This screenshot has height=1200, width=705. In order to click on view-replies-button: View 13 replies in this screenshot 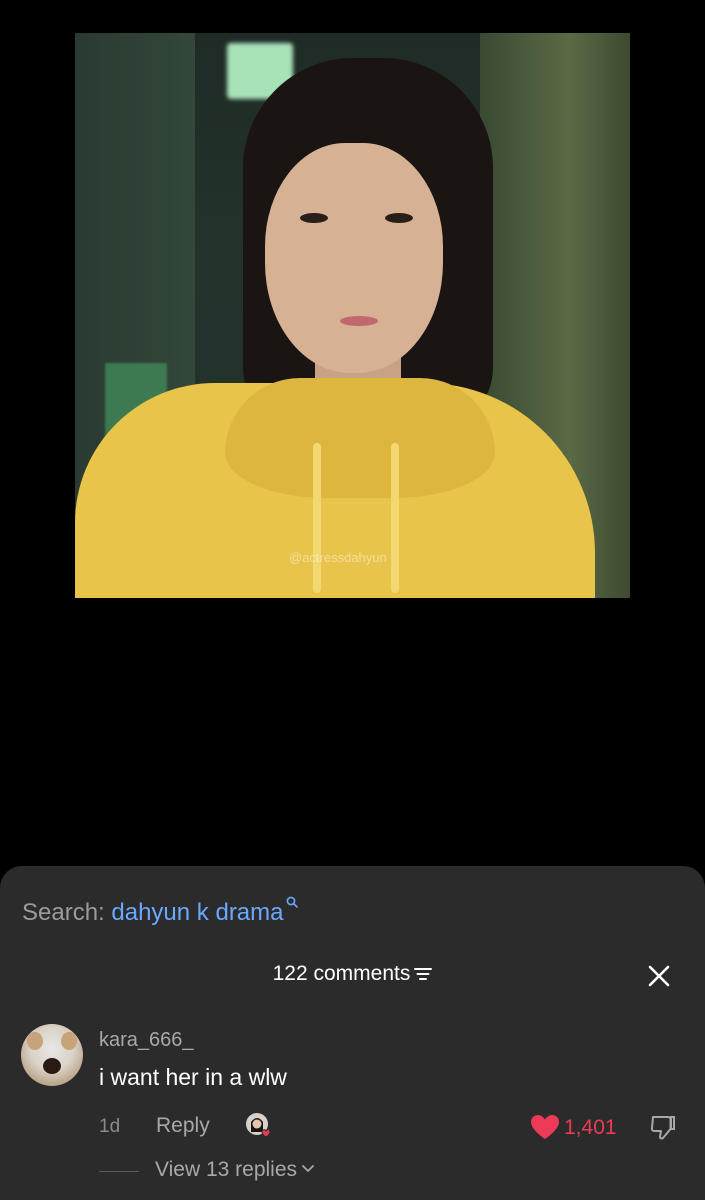, I will do `click(235, 1170)`.